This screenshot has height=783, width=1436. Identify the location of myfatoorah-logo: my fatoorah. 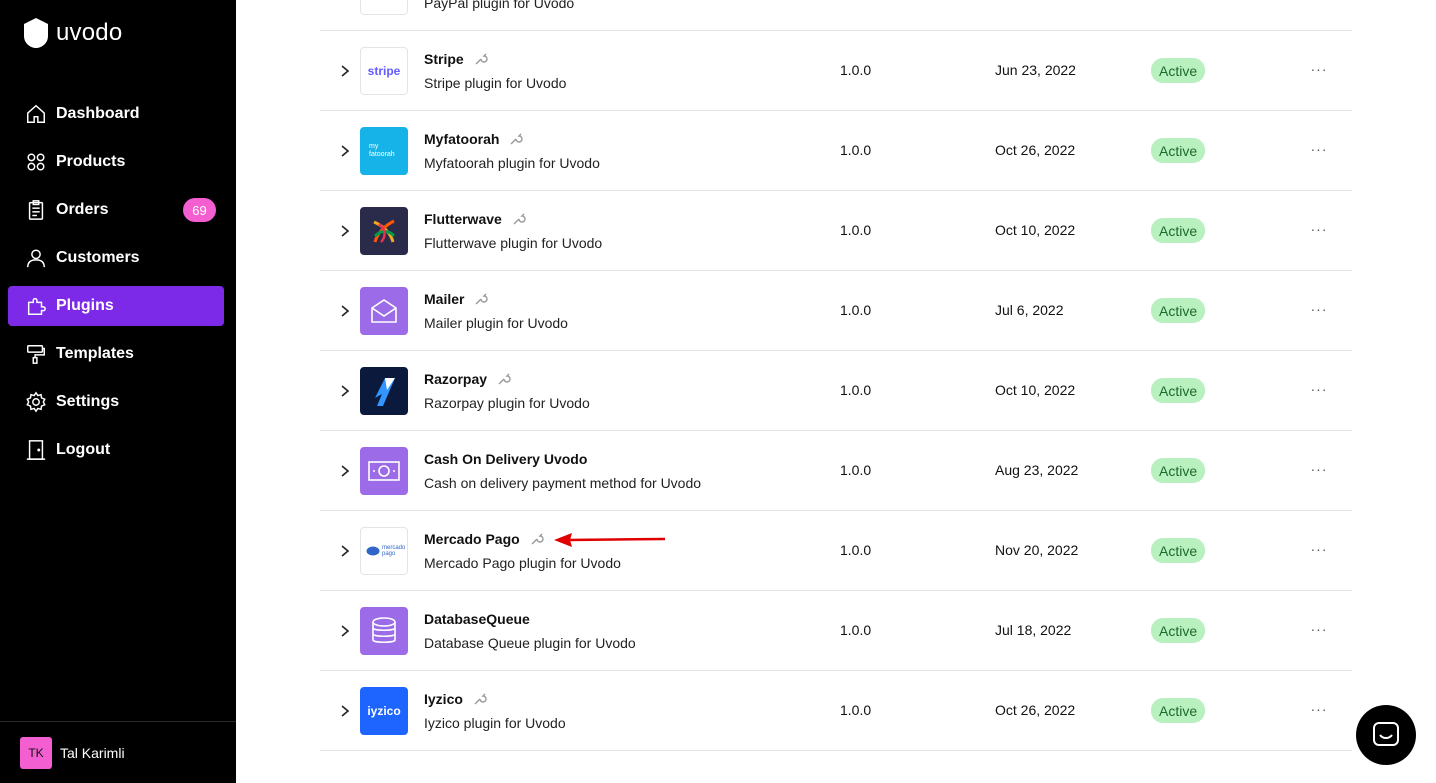
(384, 151).